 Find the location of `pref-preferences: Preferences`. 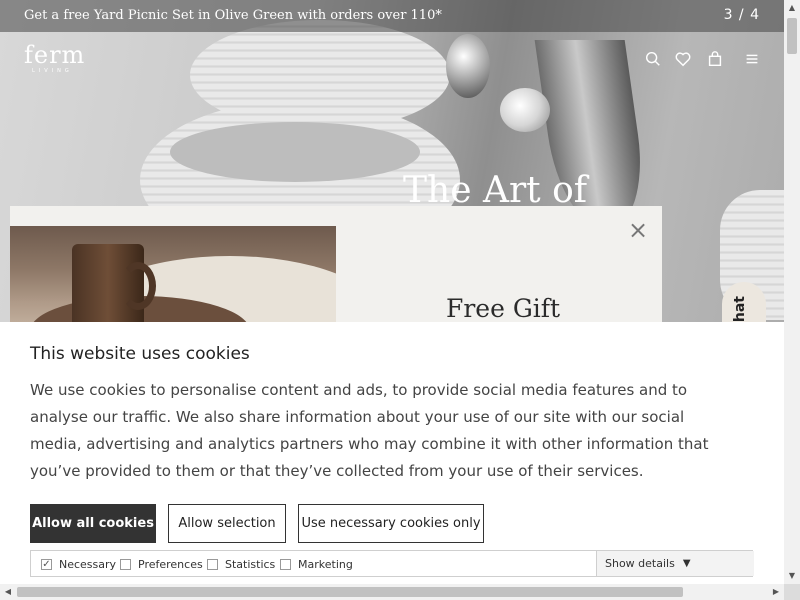

pref-preferences: Preferences is located at coordinates (161, 564).